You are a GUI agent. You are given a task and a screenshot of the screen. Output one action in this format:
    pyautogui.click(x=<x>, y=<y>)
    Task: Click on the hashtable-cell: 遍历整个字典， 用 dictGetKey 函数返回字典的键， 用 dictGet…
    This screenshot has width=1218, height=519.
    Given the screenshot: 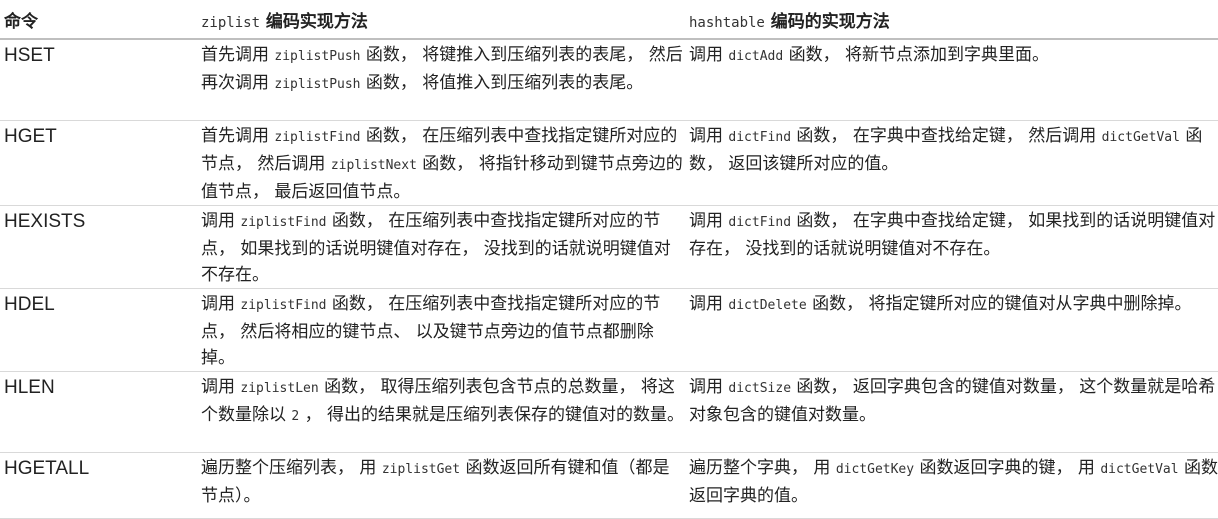 What is the action you would take?
    pyautogui.click(x=951, y=485)
    